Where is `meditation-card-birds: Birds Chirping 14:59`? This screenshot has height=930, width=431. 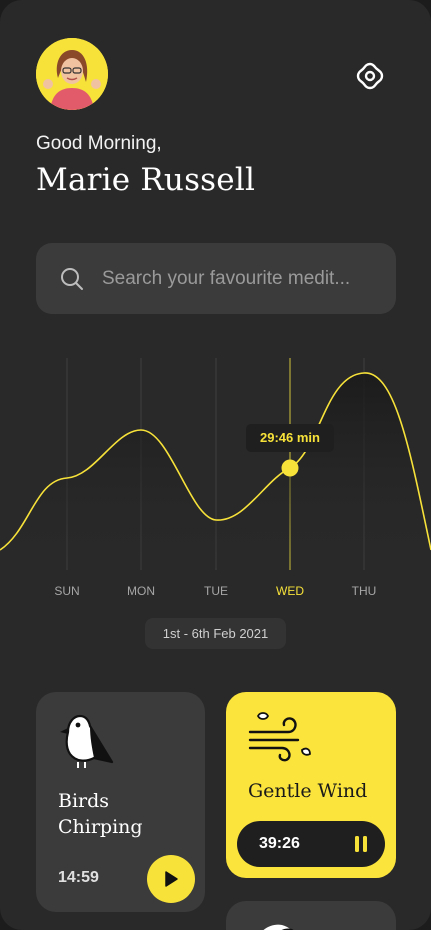 meditation-card-birds: Birds Chirping 14:59 is located at coordinates (120, 802).